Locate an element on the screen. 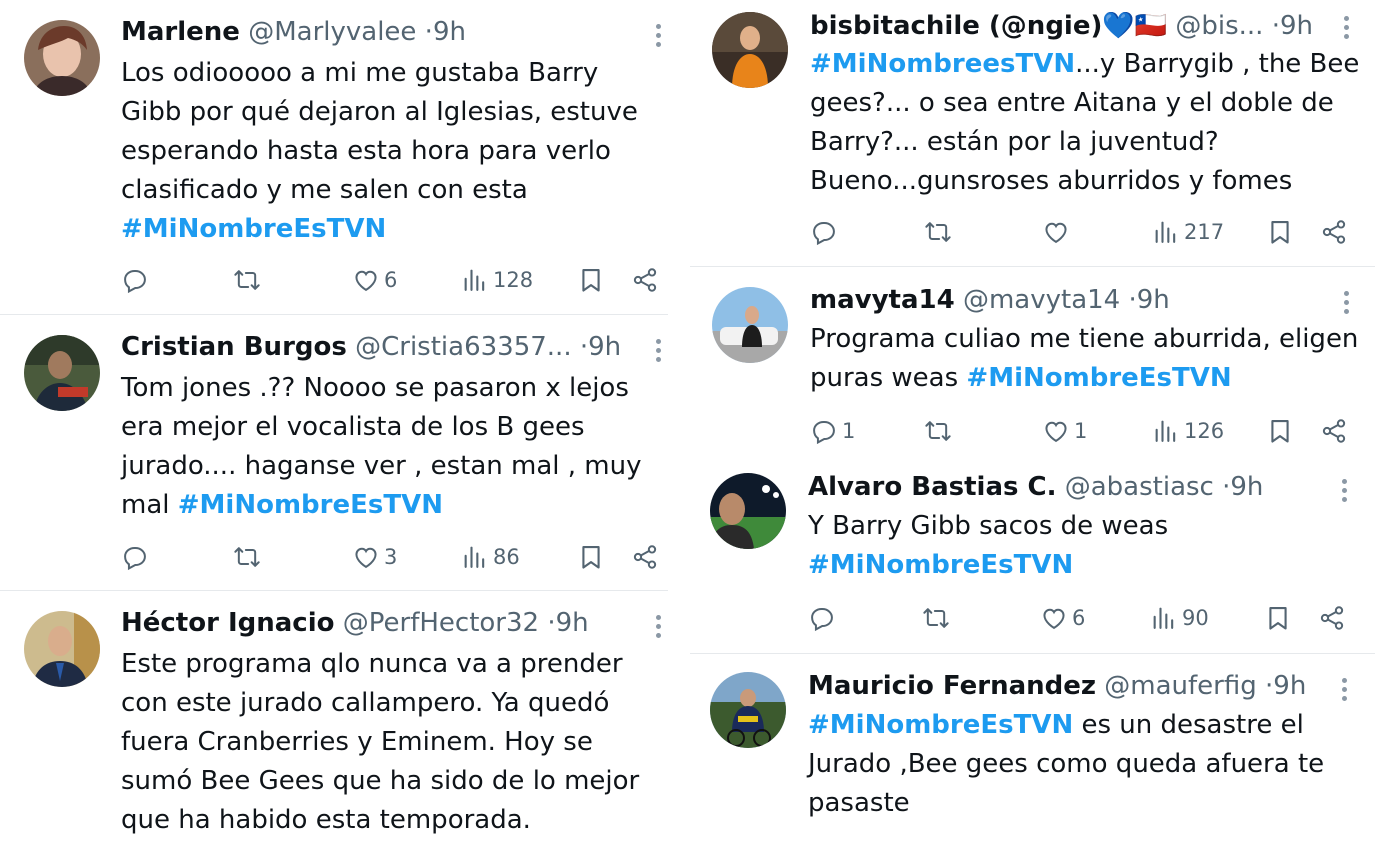 This screenshot has height=841, width=1375. tweet-header: mavyta14 @mavyta14 ·9h is located at coordinates (990, 300).